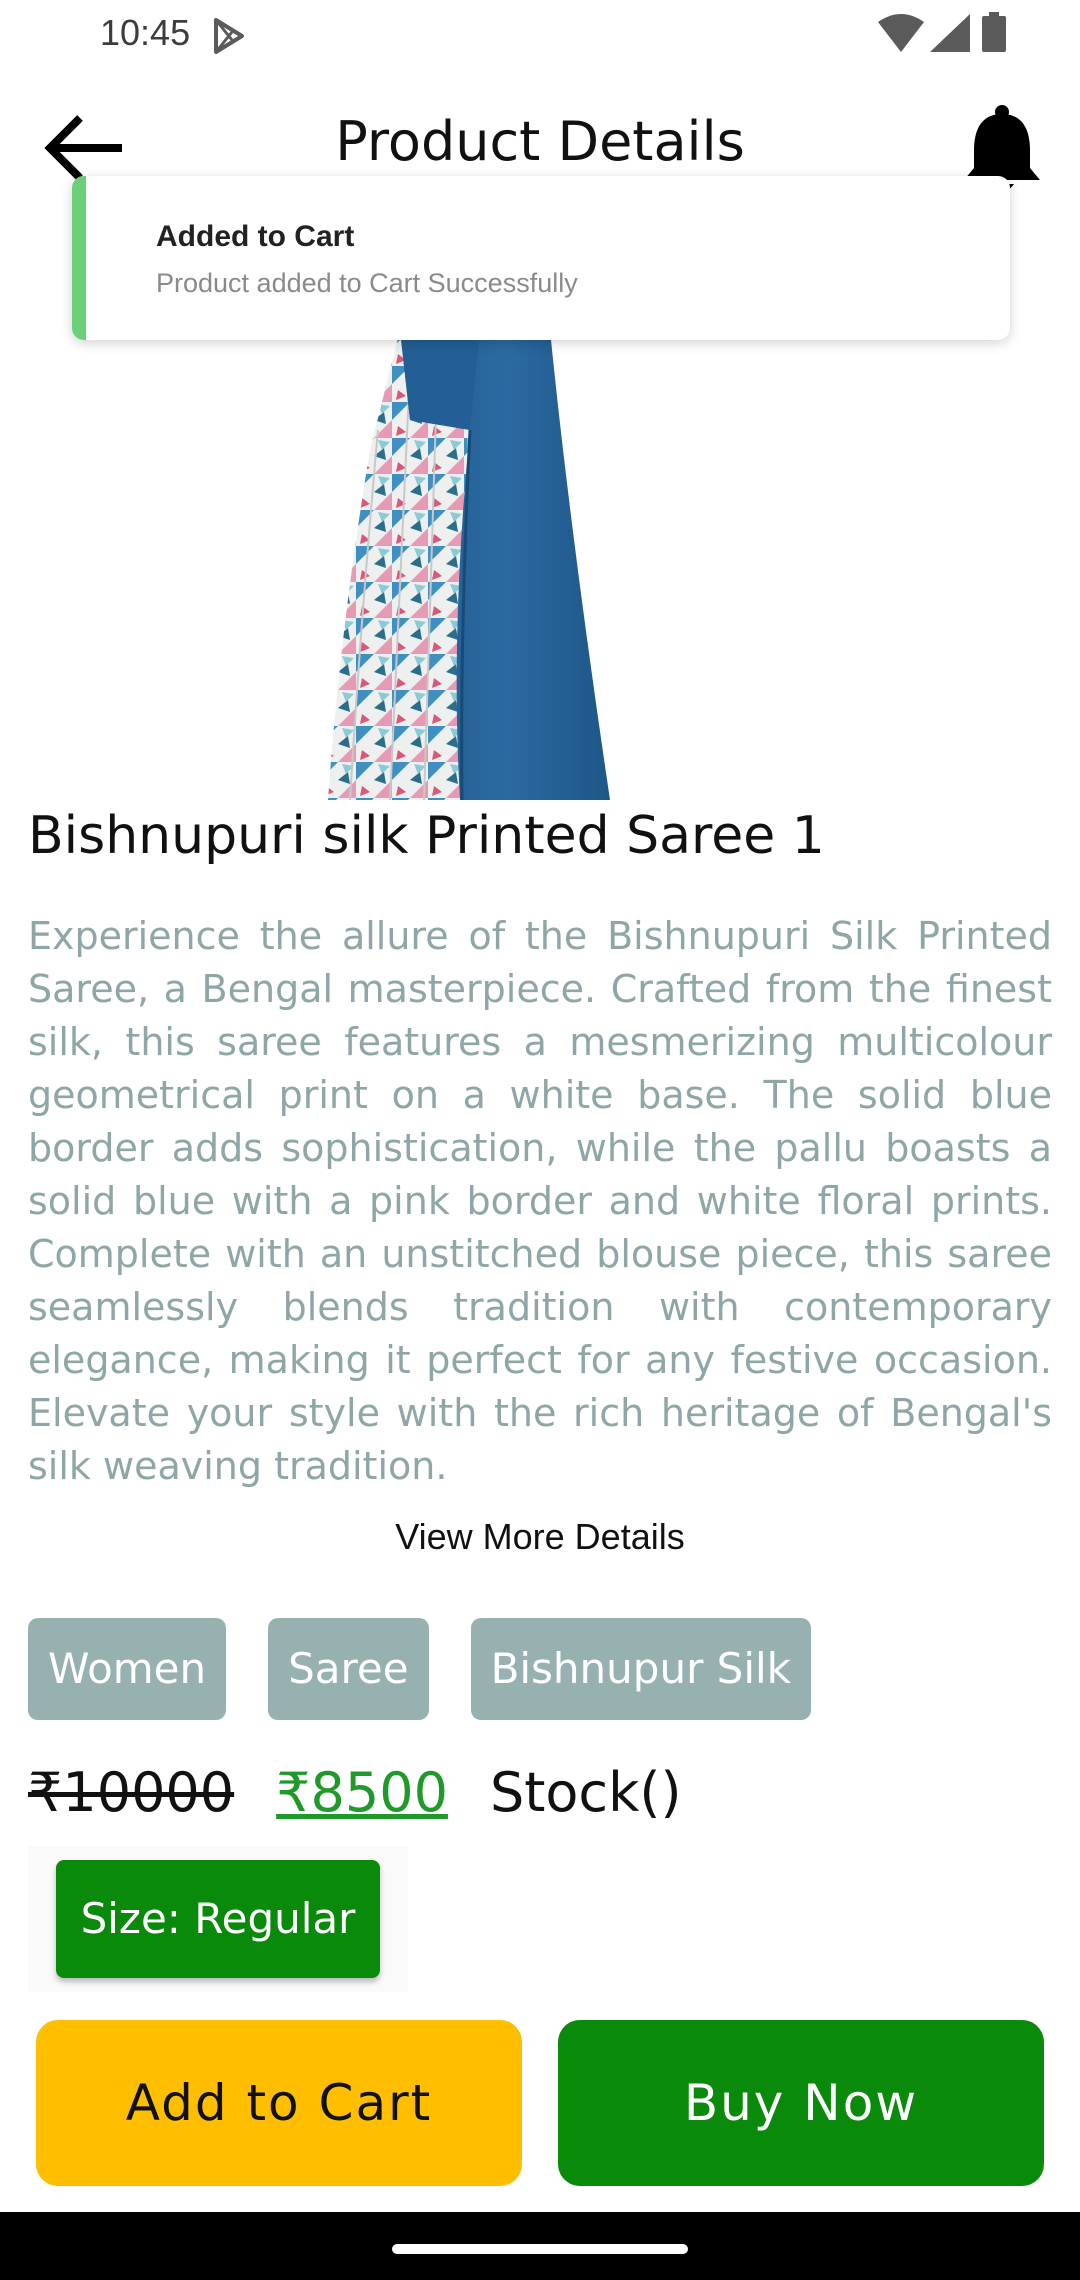  I want to click on wifi-icon, so click(901, 33).